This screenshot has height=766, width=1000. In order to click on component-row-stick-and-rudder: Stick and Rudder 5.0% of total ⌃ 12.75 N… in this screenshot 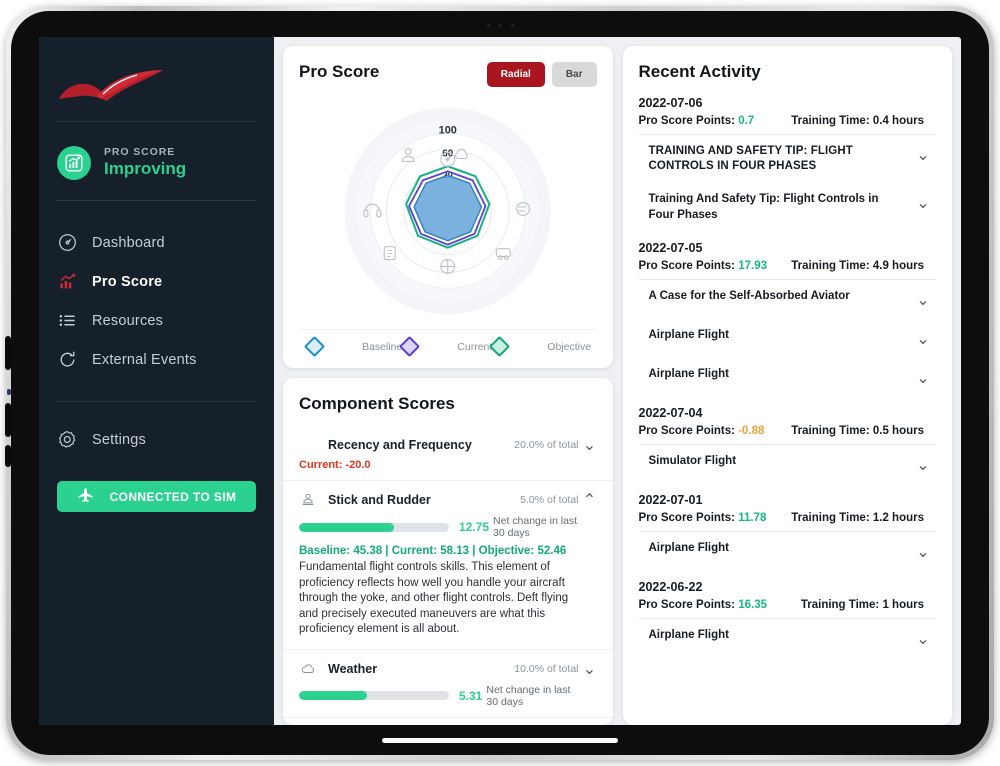, I will do `click(448, 564)`.